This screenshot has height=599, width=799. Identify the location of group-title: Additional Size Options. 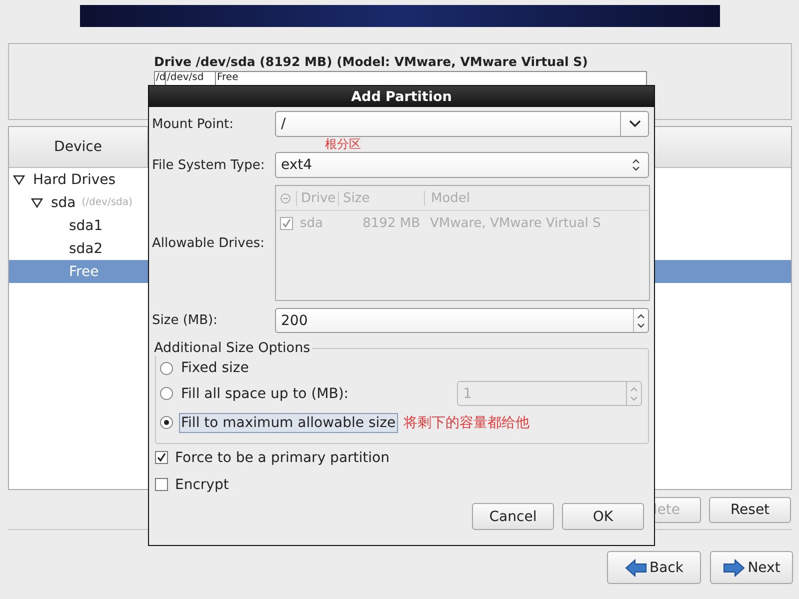
(233, 348).